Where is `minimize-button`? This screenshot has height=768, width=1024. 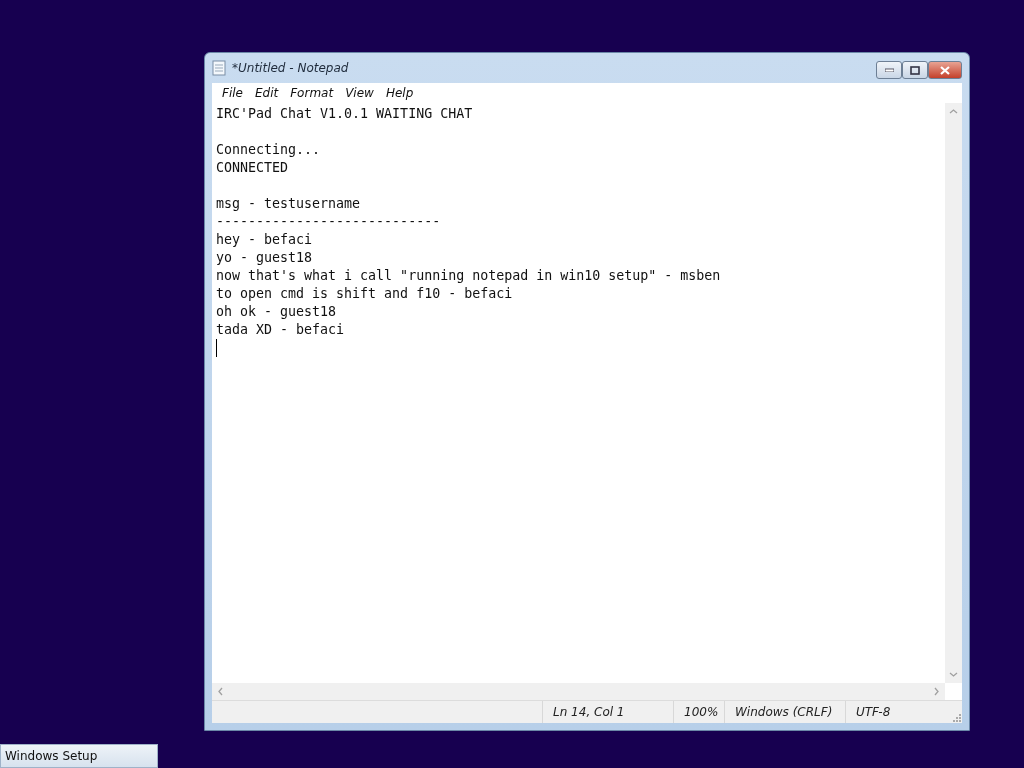 minimize-button is located at coordinates (889, 70).